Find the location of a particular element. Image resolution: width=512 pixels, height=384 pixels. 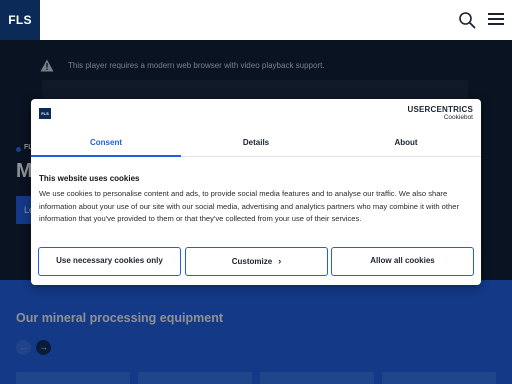

search-icon is located at coordinates (467, 20).